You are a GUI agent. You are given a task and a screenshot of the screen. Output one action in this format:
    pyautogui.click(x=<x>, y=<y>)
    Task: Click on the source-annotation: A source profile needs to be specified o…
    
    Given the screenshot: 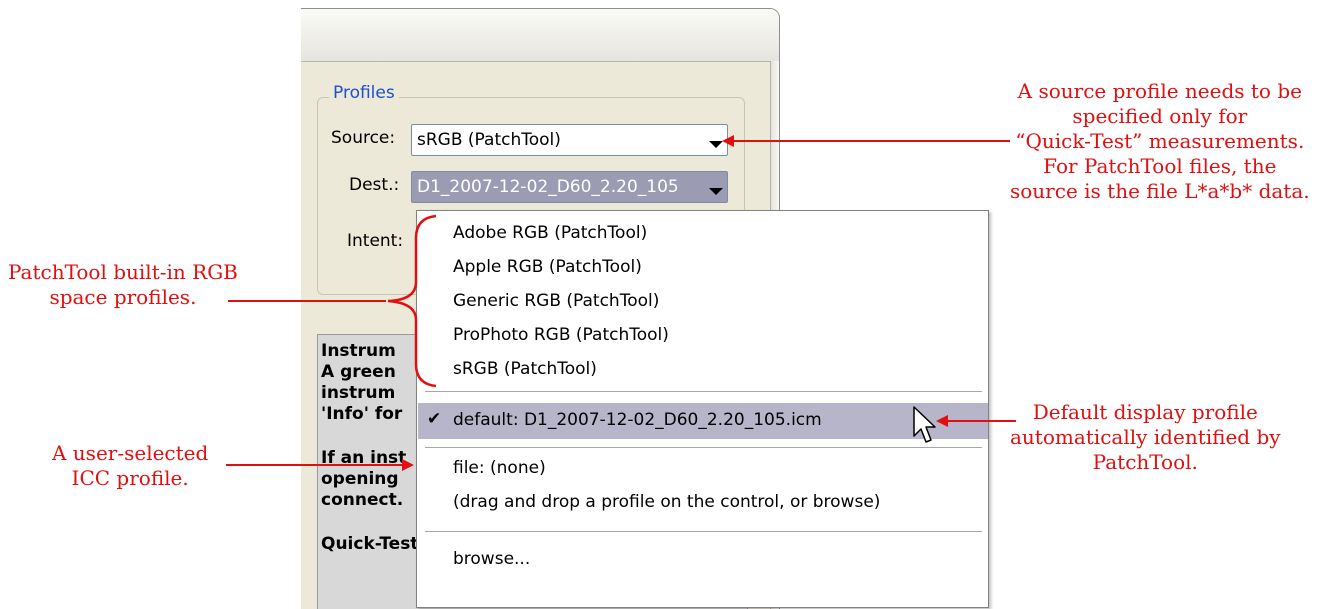 What is the action you would take?
    pyautogui.click(x=1160, y=141)
    